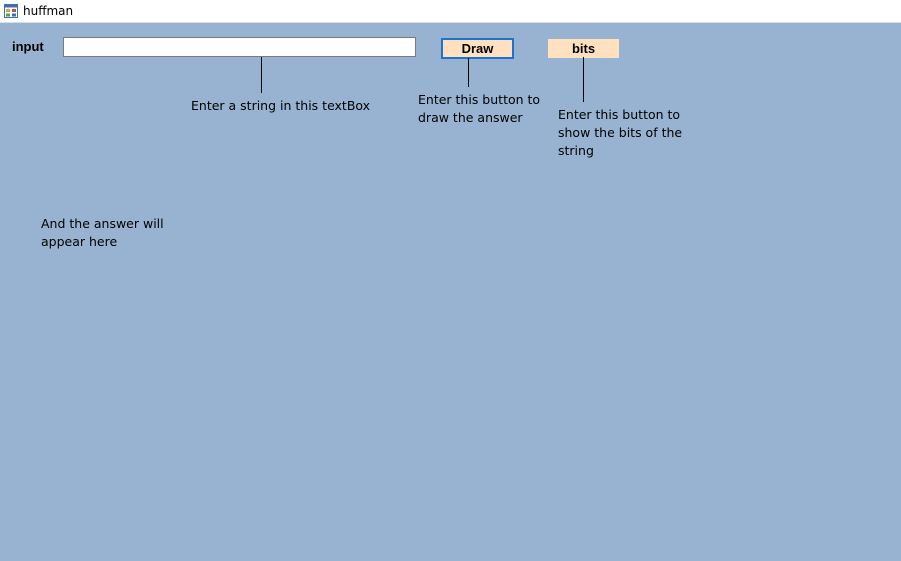  What do you see at coordinates (479, 108) in the screenshot?
I see `draw-hint-label: Enter this button to draw the answer` at bounding box center [479, 108].